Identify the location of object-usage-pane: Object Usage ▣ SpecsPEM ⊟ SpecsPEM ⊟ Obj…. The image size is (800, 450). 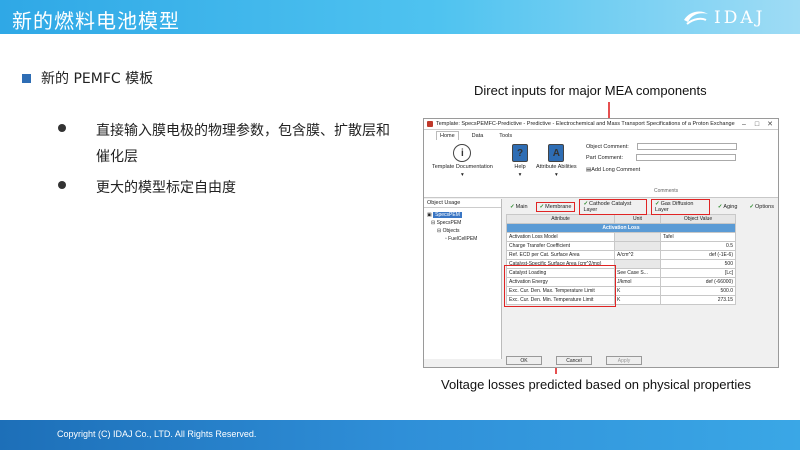
(463, 279).